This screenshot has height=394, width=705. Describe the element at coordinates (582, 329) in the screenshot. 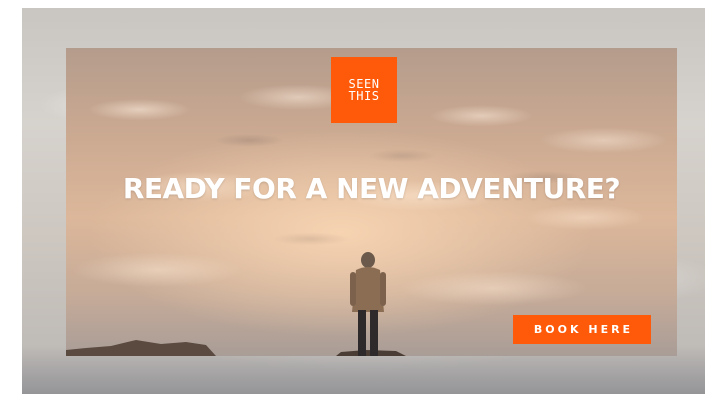

I see `book-here-button: BOOK HERE` at that location.